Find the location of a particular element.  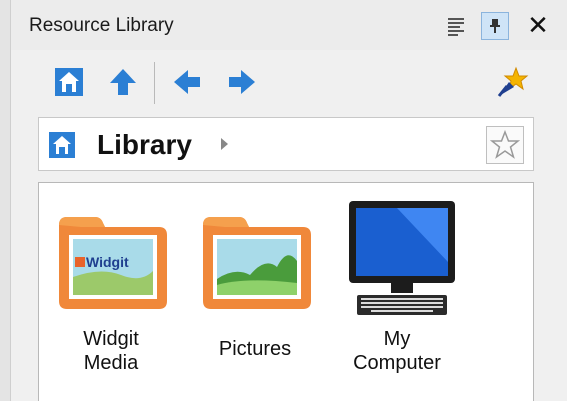

breadcrumb-chevron-icon is located at coordinates (224, 144).